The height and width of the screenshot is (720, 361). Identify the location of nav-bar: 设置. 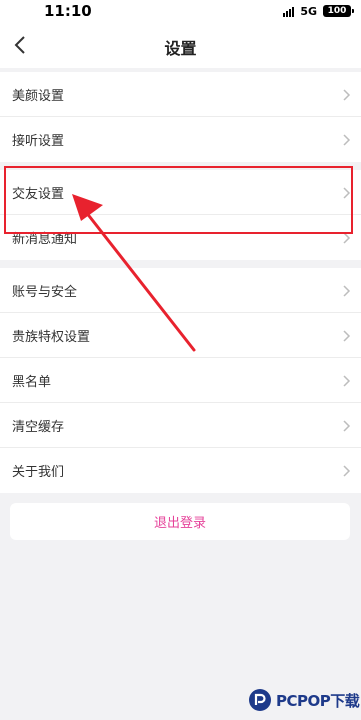
(180, 45).